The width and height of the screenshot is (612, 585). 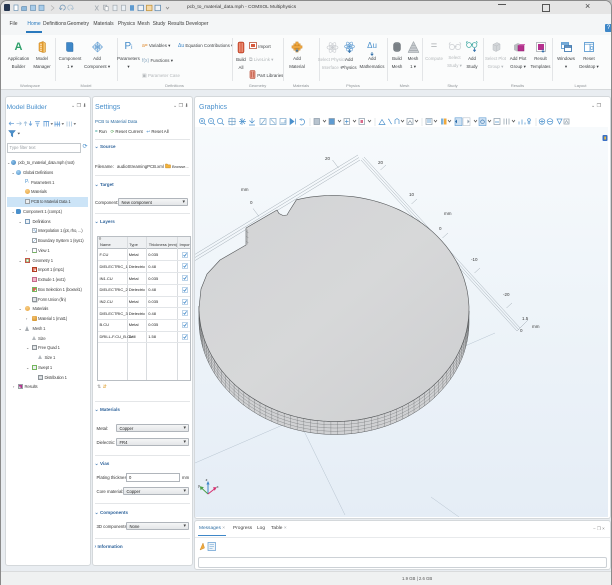 I want to click on svg-text: -20, so click(x=506, y=294).